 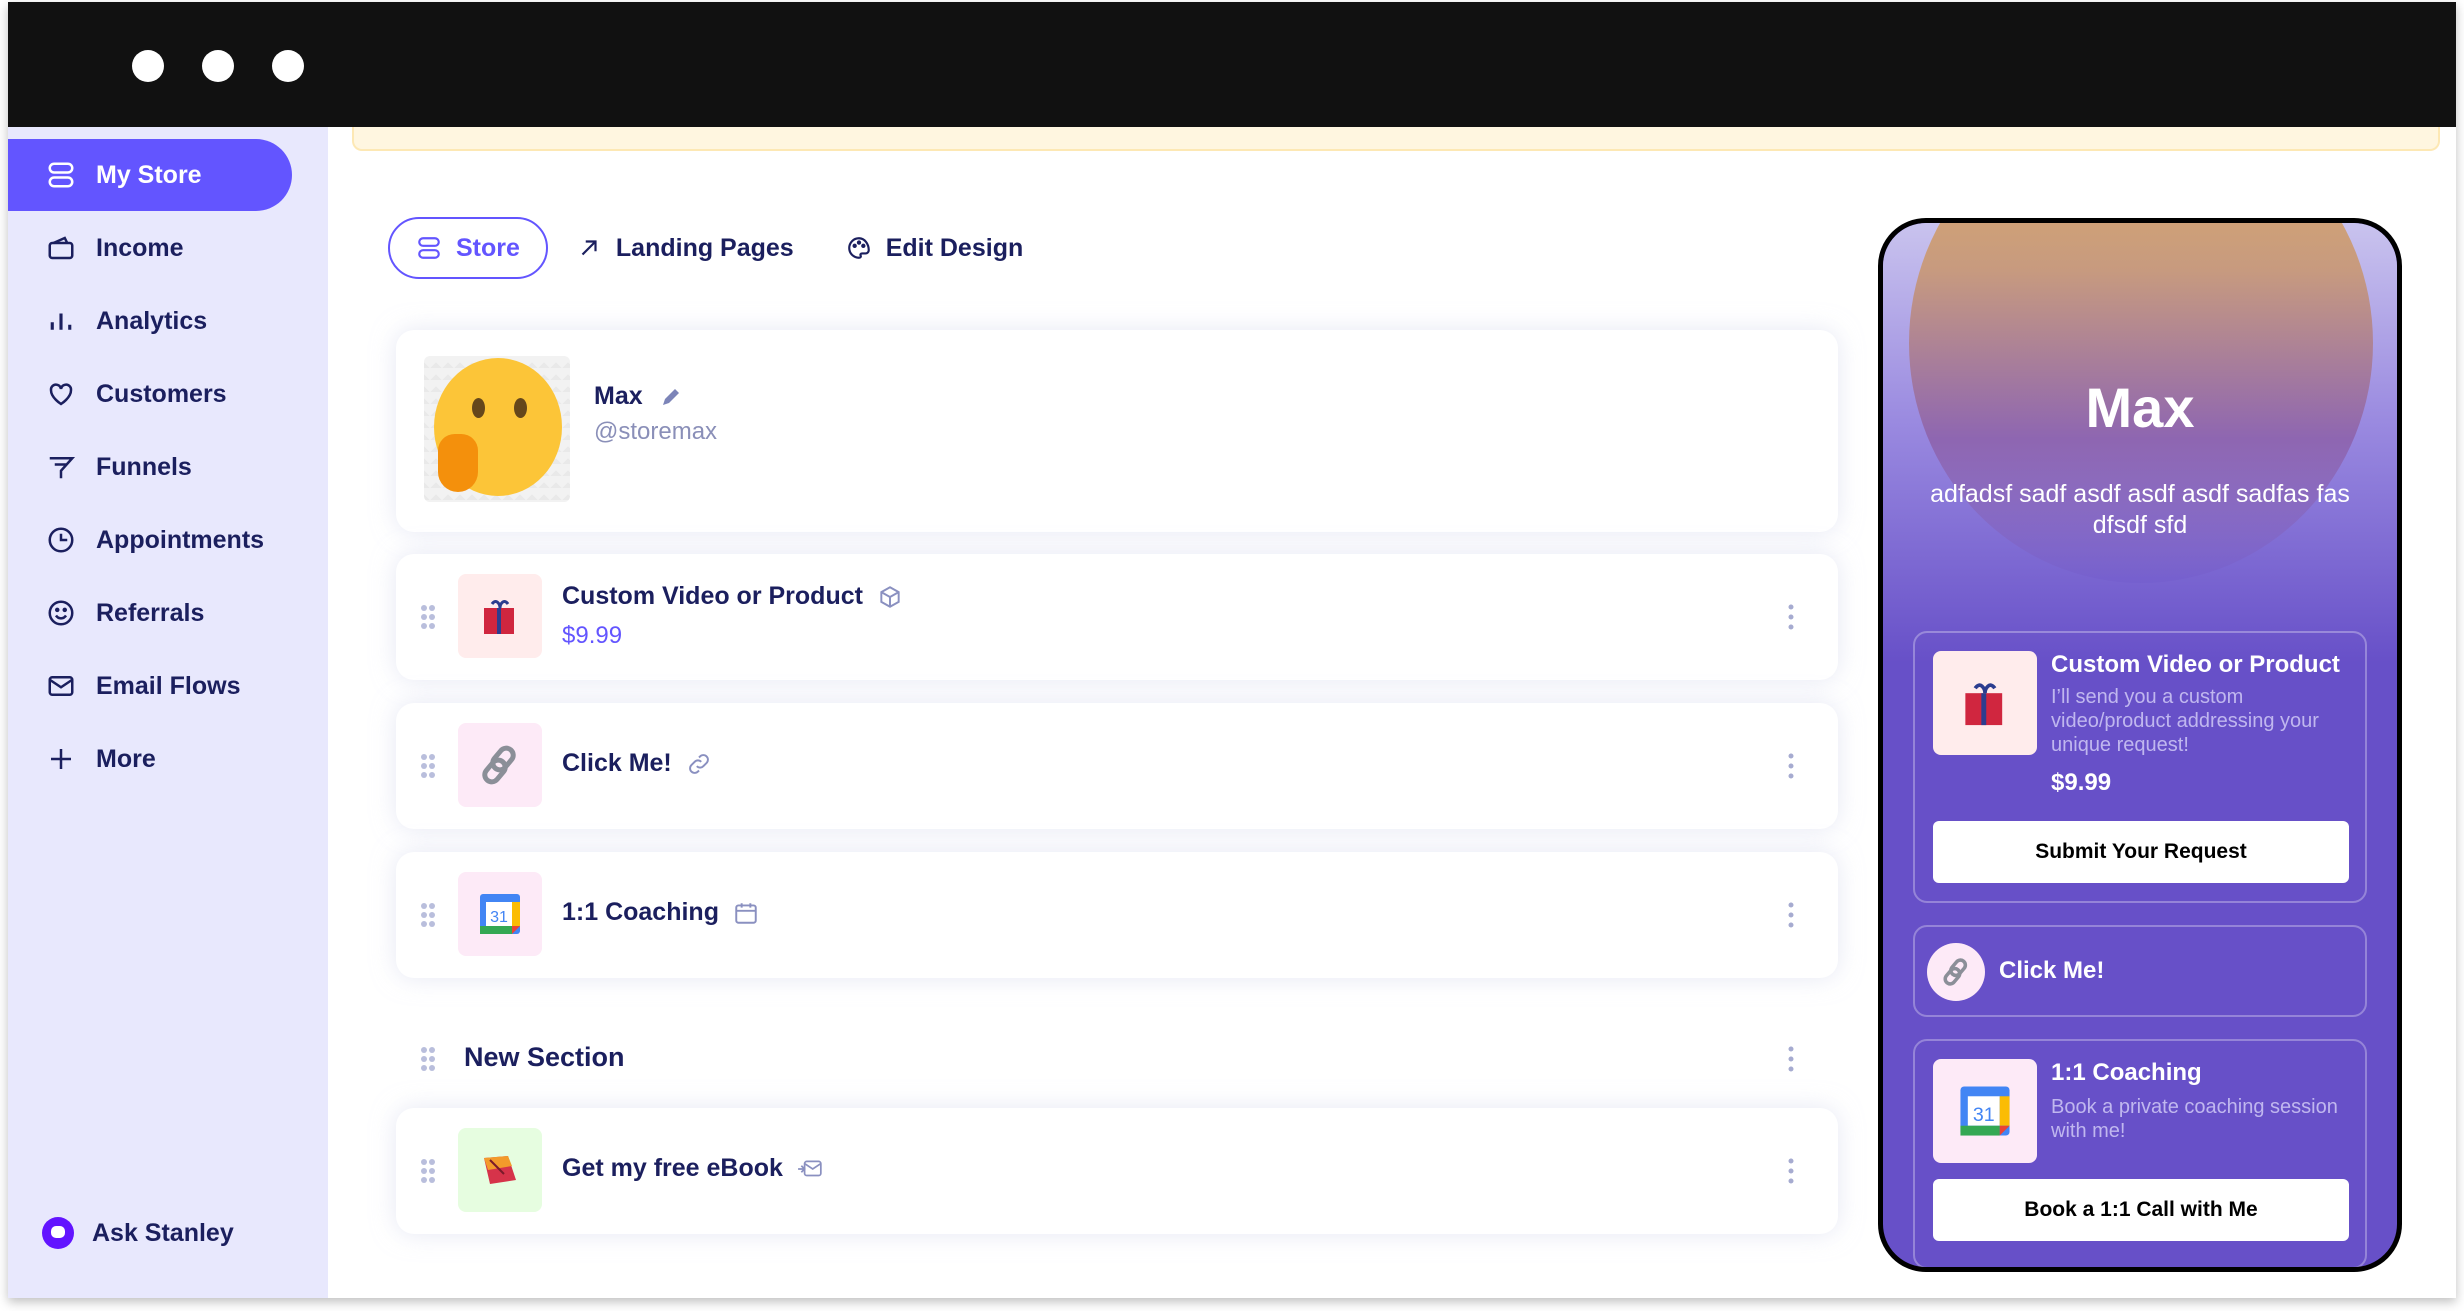 I want to click on wallet-icon, so click(x=61, y=248).